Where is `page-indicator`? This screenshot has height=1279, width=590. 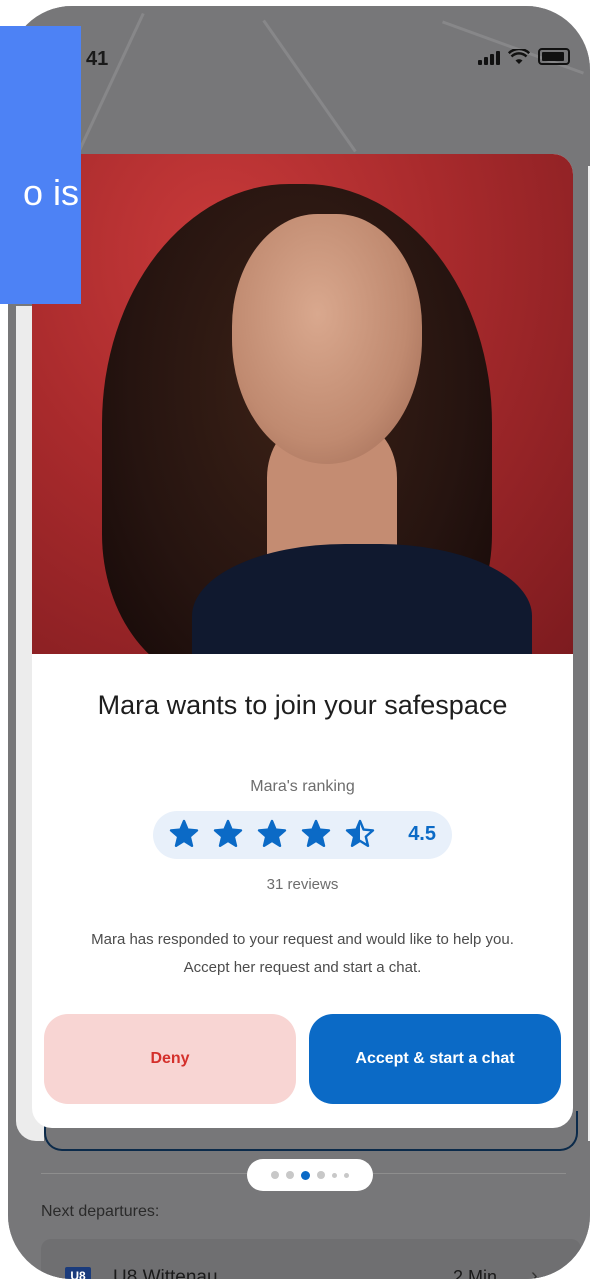 page-indicator is located at coordinates (310, 1175).